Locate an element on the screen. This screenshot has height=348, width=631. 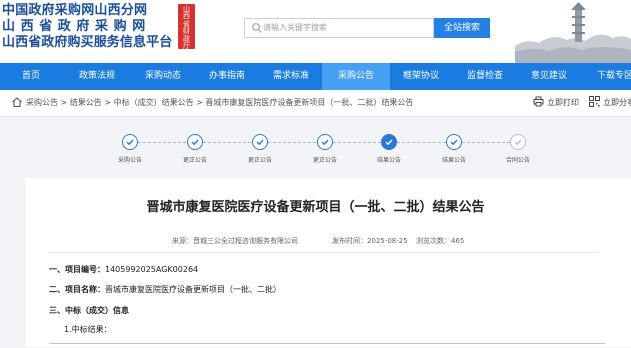
nav-item-supervision: 监督检查 is located at coordinates (485, 76).